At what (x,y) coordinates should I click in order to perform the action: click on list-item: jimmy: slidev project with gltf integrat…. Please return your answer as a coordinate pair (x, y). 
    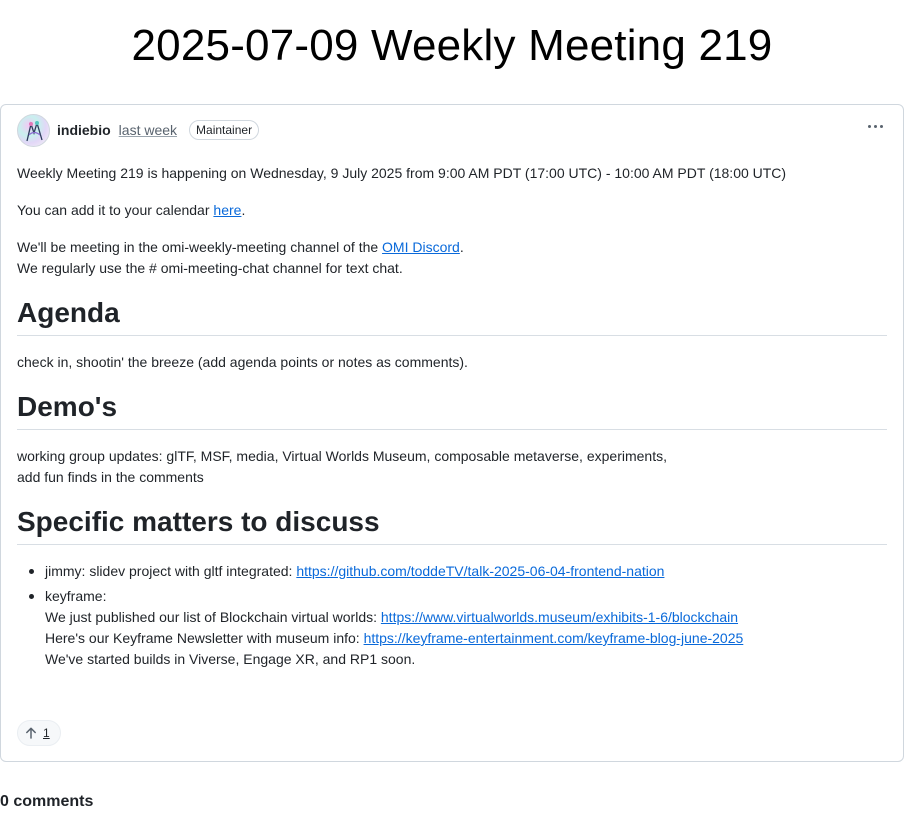
    Looking at the image, I should click on (458, 571).